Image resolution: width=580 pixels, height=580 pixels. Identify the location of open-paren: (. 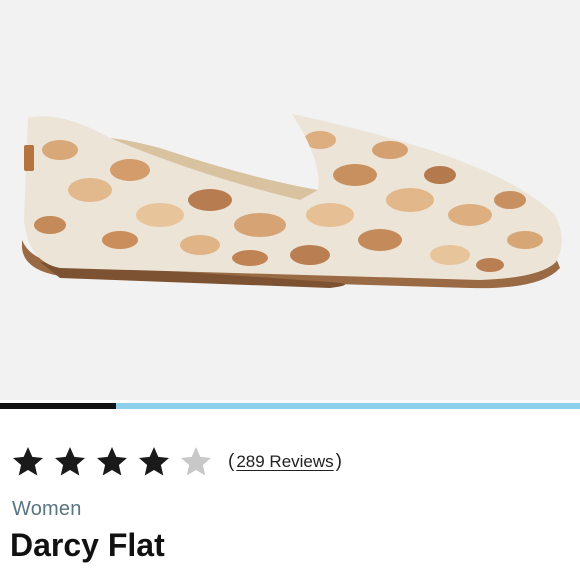
(231, 461).